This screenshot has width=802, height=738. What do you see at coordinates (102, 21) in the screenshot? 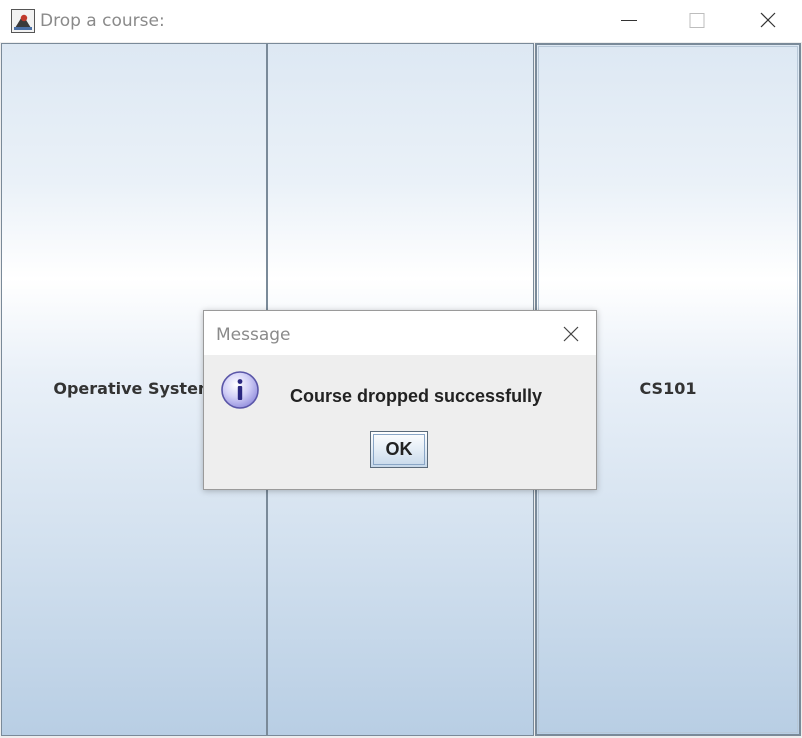
I see `window-title: Drop a course:` at bounding box center [102, 21].